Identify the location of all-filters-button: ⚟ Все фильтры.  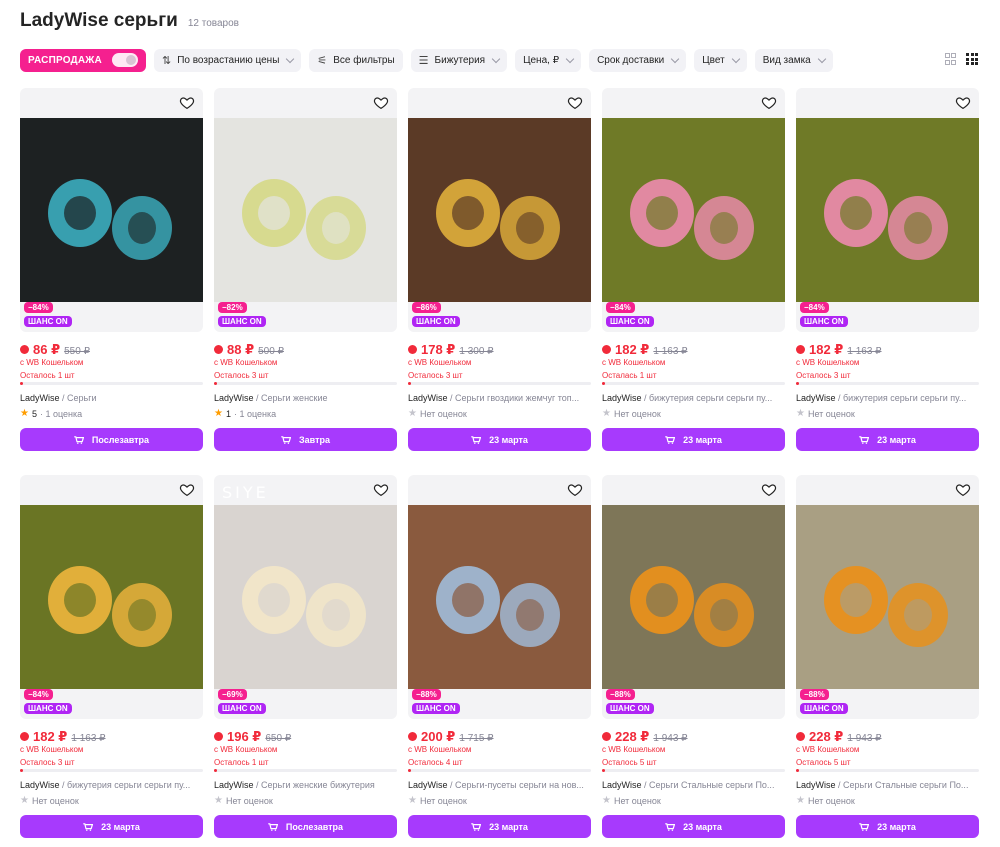
(356, 60).